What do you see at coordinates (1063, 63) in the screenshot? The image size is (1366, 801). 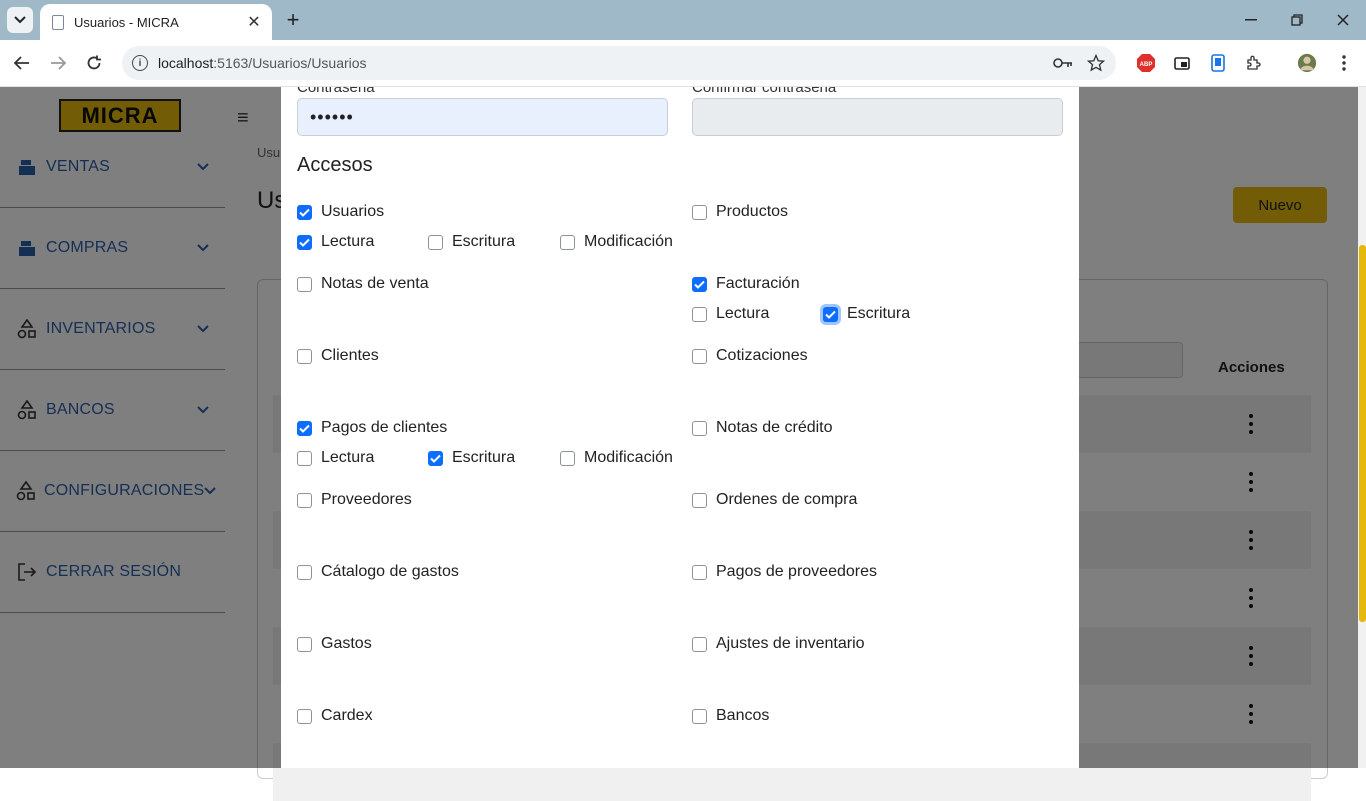 I see `key-icon` at bounding box center [1063, 63].